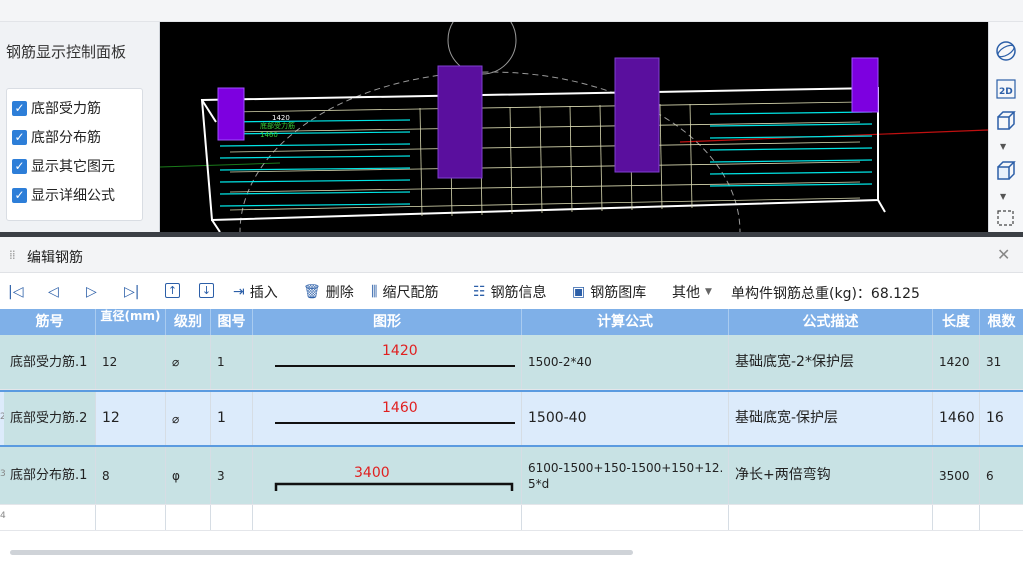 This screenshot has height=568, width=1023. Describe the element at coordinates (625, 362) in the screenshot. I see `cell-formula: 1500-2*40` at that location.